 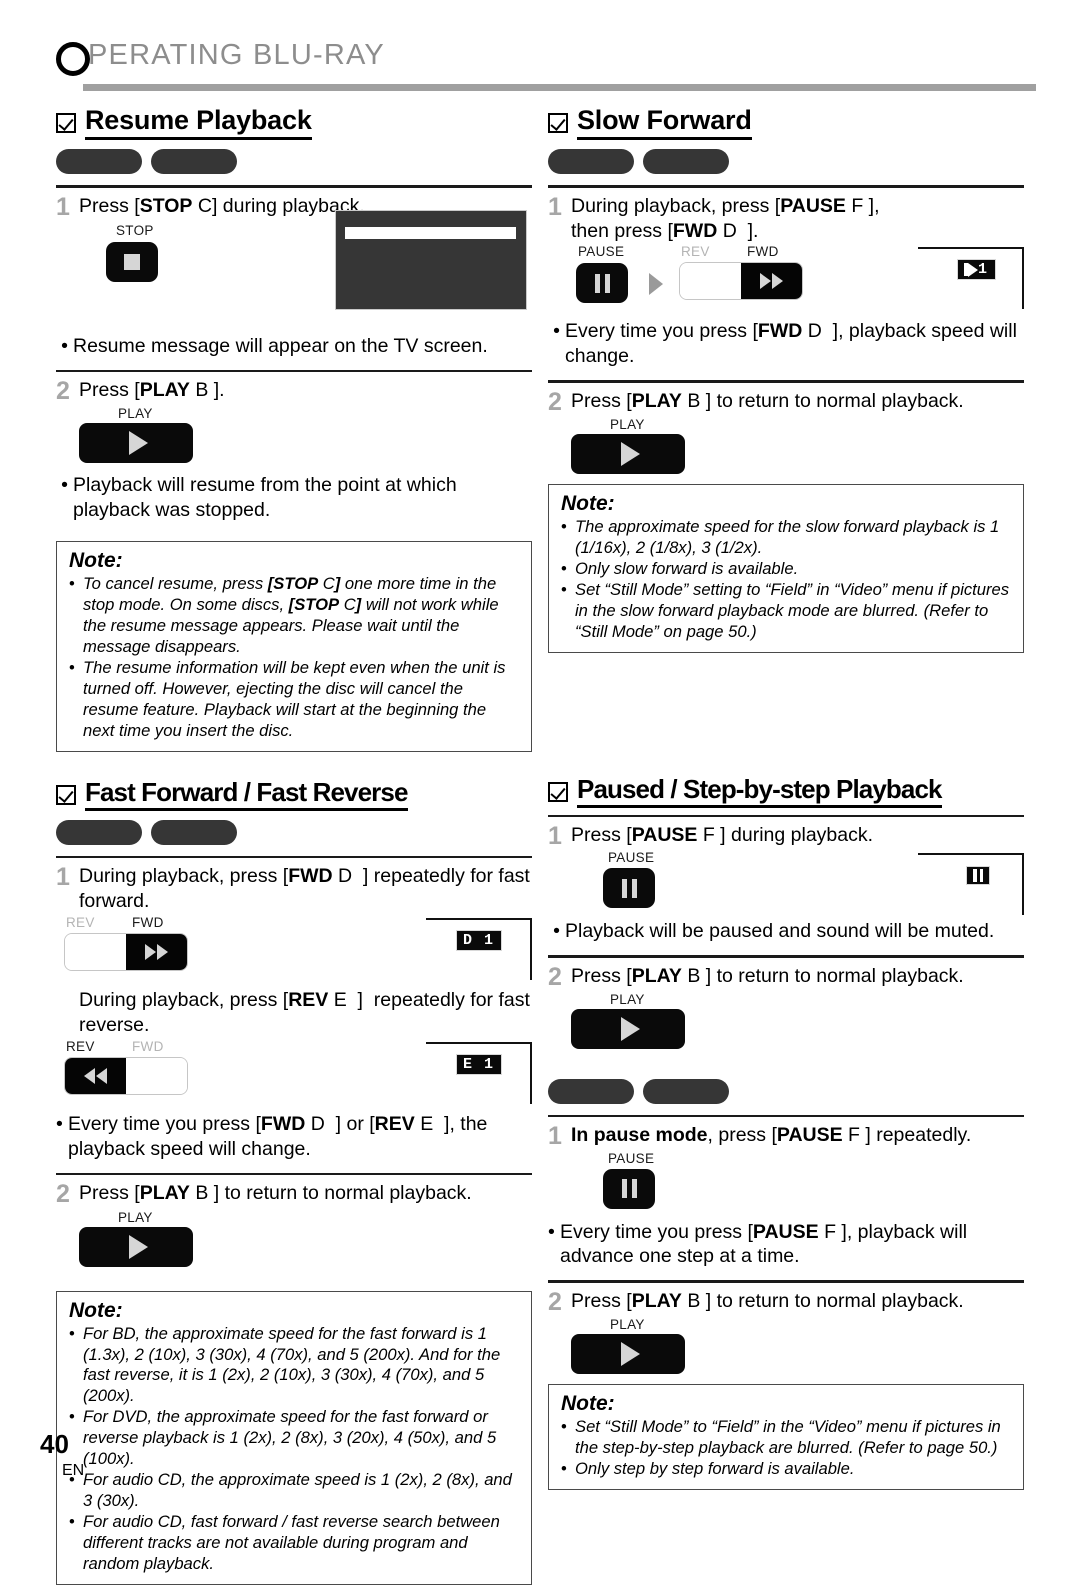 What do you see at coordinates (135, 231) in the screenshot?
I see `stop-key-label-wrap: STOP` at bounding box center [135, 231].